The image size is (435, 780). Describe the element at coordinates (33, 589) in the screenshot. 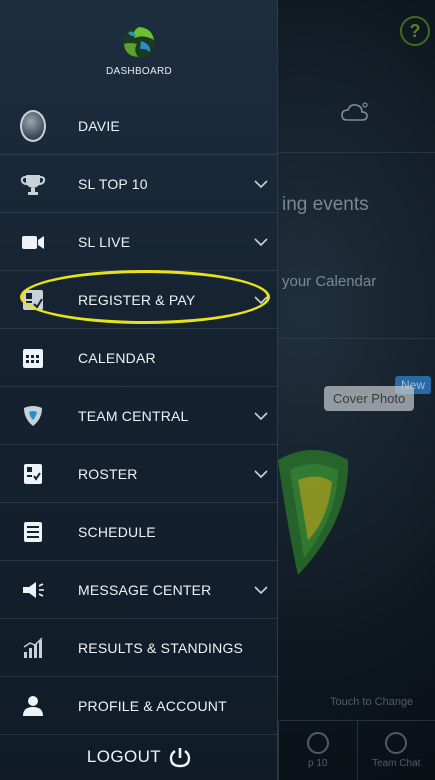

I see `megaphone-icon` at that location.